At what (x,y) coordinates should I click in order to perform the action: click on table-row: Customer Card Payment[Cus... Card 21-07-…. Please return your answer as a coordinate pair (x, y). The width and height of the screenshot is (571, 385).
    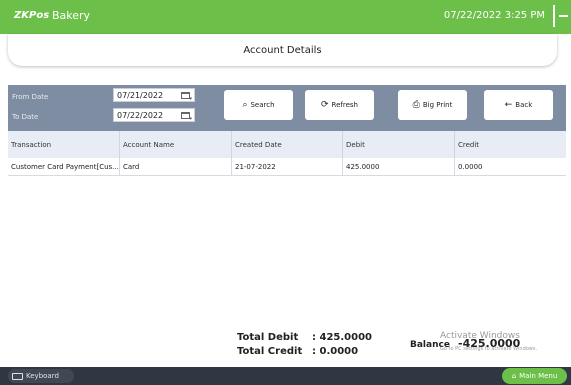
    Looking at the image, I should click on (287, 167).